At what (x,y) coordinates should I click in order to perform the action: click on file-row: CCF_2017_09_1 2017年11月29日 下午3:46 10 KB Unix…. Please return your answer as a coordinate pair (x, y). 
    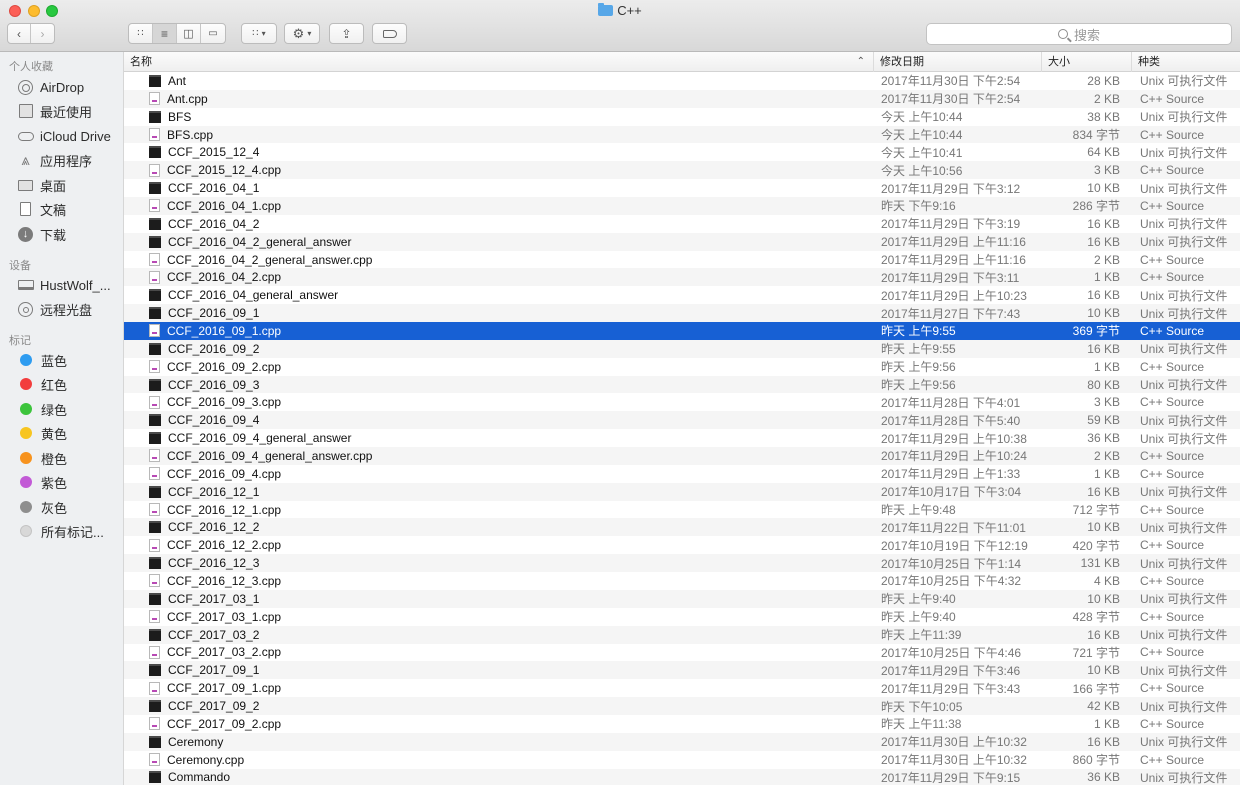
    Looking at the image, I should click on (682, 670).